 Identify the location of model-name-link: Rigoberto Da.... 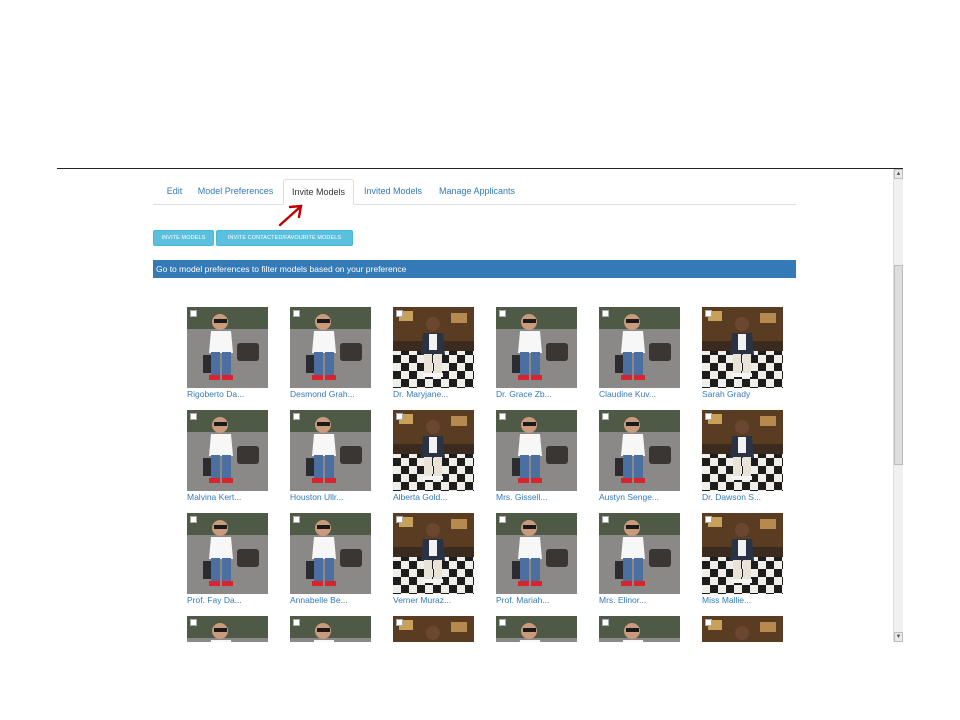
(237, 394).